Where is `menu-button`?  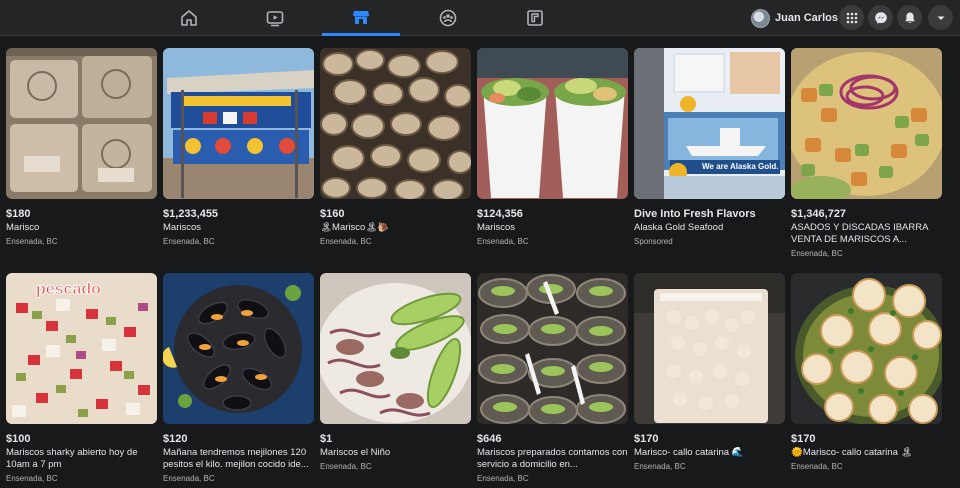
menu-button is located at coordinates (851, 17).